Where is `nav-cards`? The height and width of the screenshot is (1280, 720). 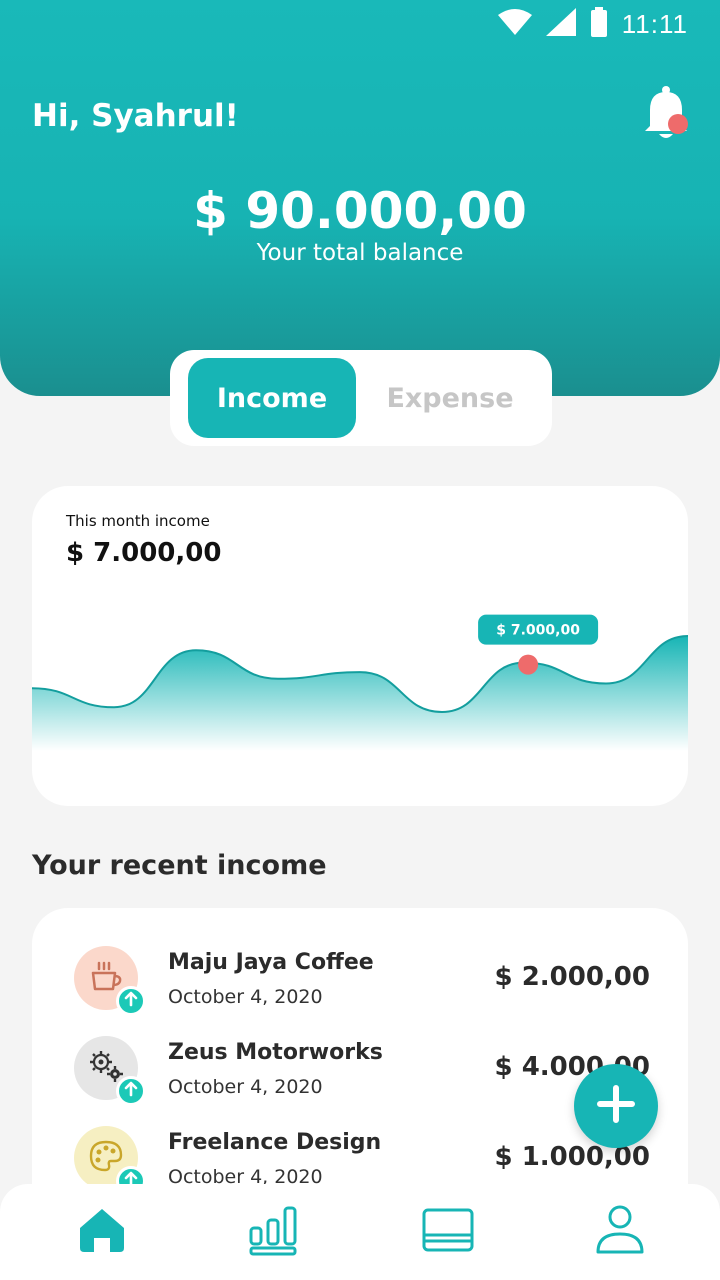 nav-cards is located at coordinates (448, 1232).